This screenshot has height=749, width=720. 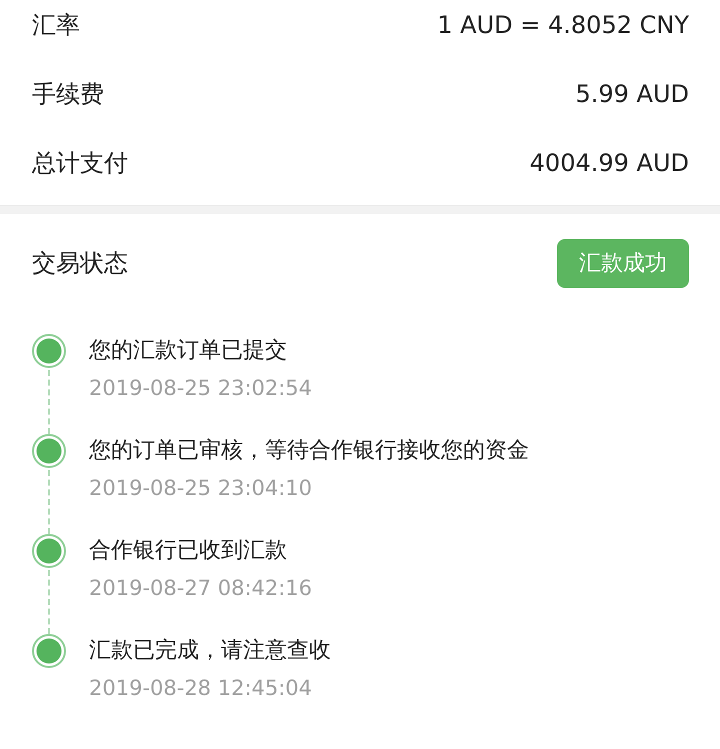 What do you see at coordinates (56, 25) in the screenshot?
I see `field-label: 汇率` at bounding box center [56, 25].